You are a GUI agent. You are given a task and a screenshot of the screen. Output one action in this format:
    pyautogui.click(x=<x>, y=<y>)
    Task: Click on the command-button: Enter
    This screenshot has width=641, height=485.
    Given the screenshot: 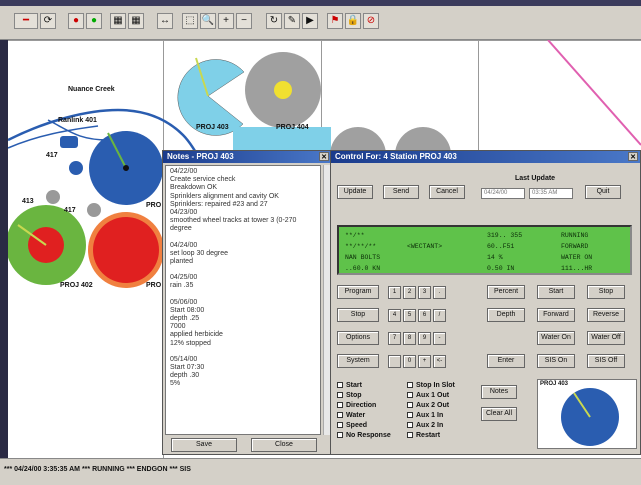 What is the action you would take?
    pyautogui.click(x=506, y=361)
    